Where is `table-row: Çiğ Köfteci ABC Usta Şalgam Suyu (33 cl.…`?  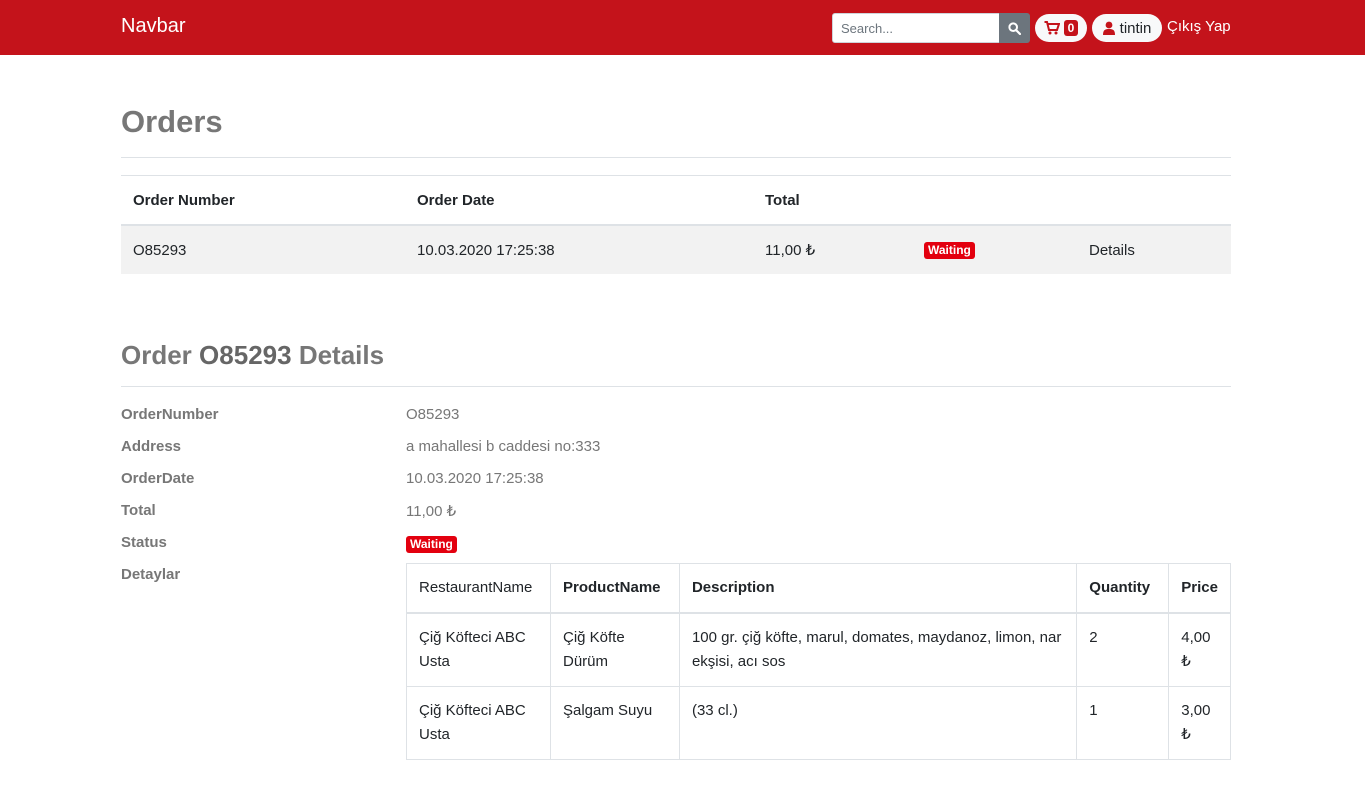 table-row: Çiğ Köfteci ABC Usta Şalgam Suyu (33 cl.… is located at coordinates (818, 723).